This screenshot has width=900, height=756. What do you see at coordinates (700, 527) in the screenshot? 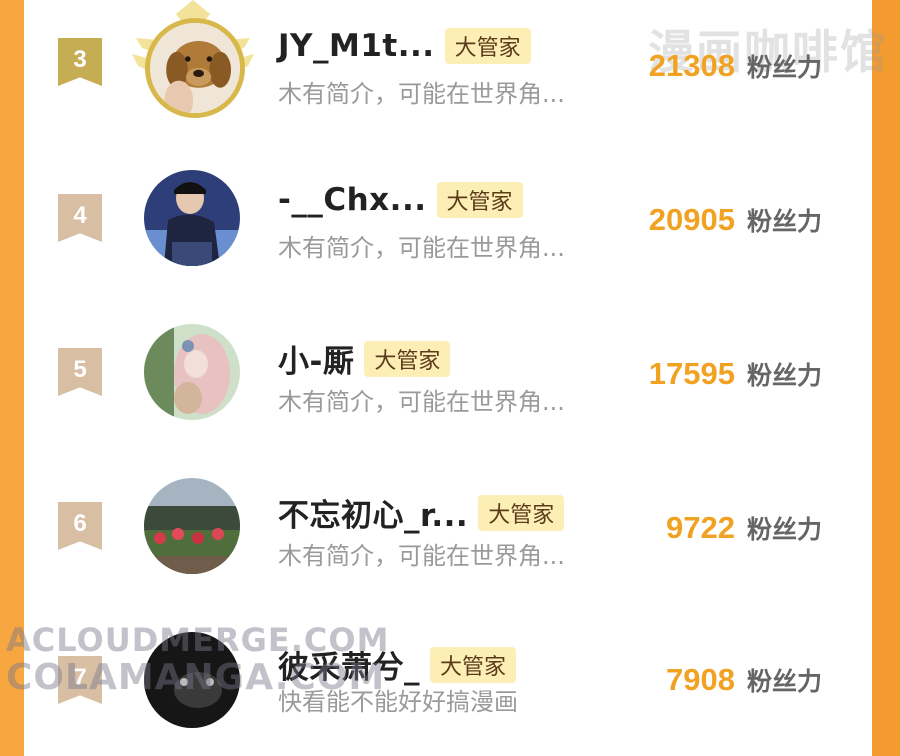
I see `fan-count: 9722` at bounding box center [700, 527].